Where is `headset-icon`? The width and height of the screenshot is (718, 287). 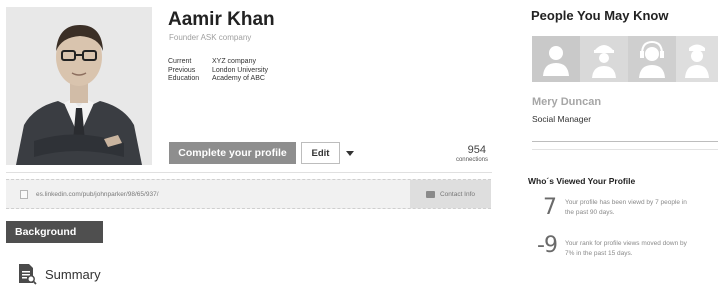
headset-icon is located at coordinates (652, 59).